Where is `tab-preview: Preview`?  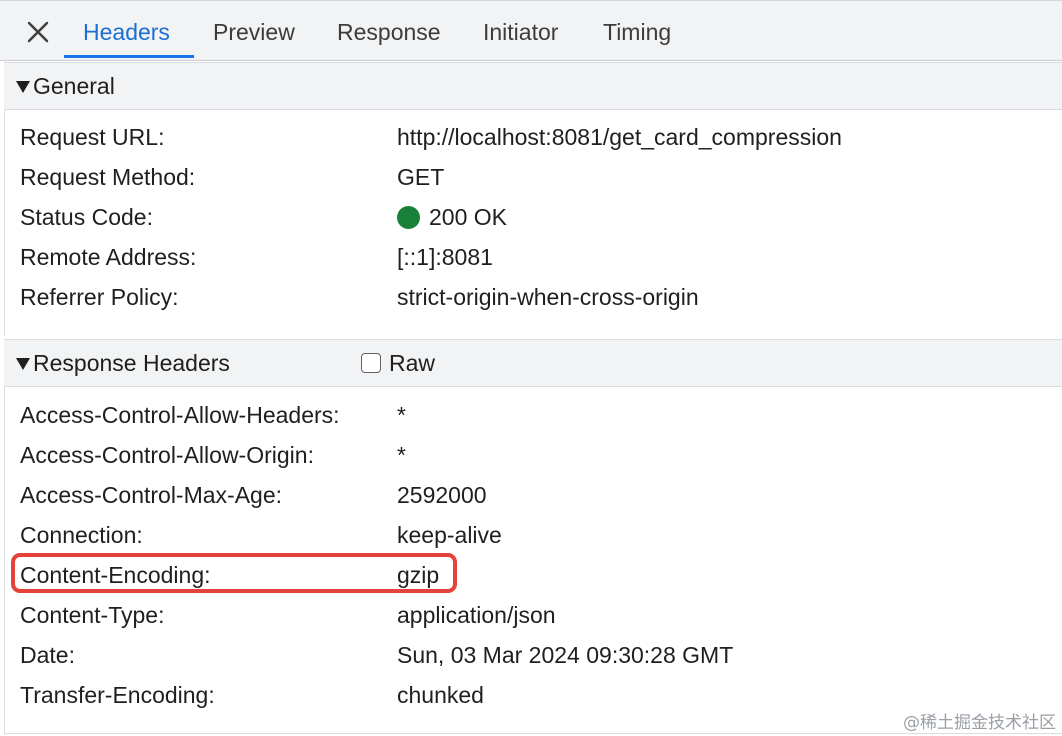
tab-preview: Preview is located at coordinates (254, 32).